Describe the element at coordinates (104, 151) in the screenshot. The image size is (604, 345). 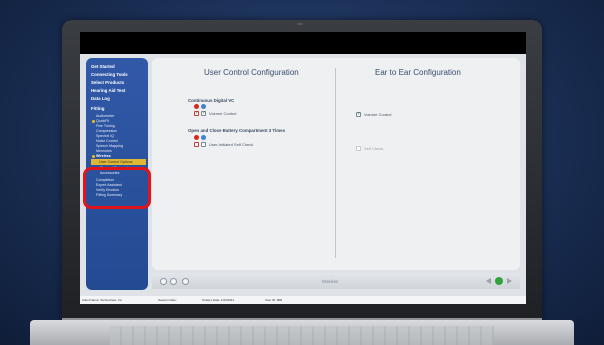
I see `nav-memories: Memories` at that location.